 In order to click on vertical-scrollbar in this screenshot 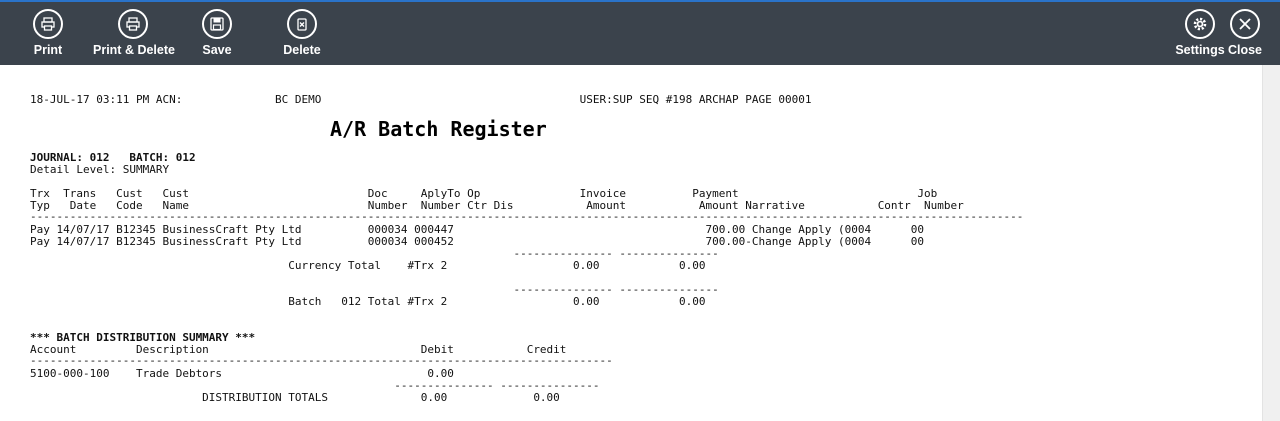, I will do `click(1271, 243)`.